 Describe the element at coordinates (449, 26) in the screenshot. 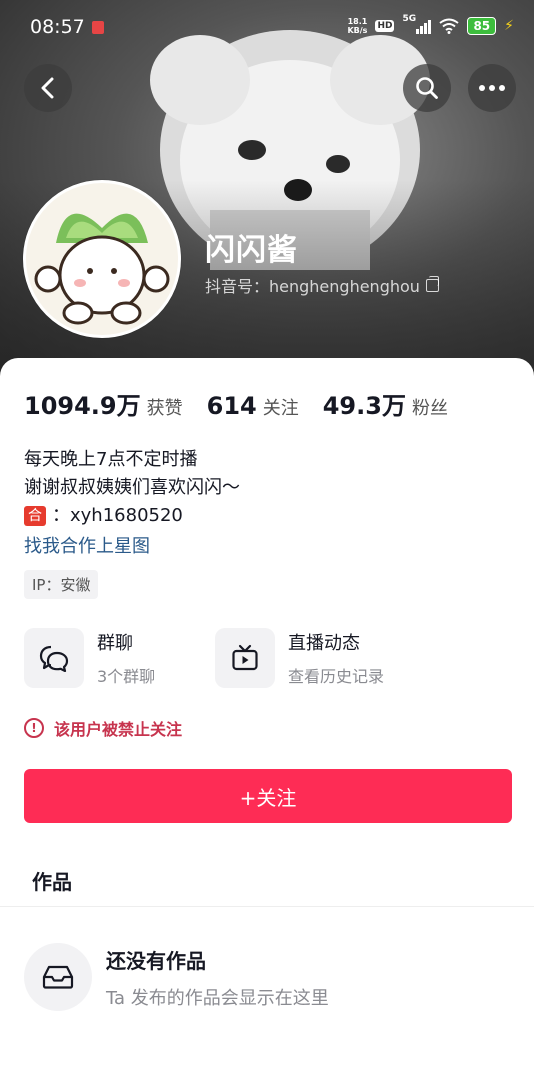

I see `wifi-icon` at that location.